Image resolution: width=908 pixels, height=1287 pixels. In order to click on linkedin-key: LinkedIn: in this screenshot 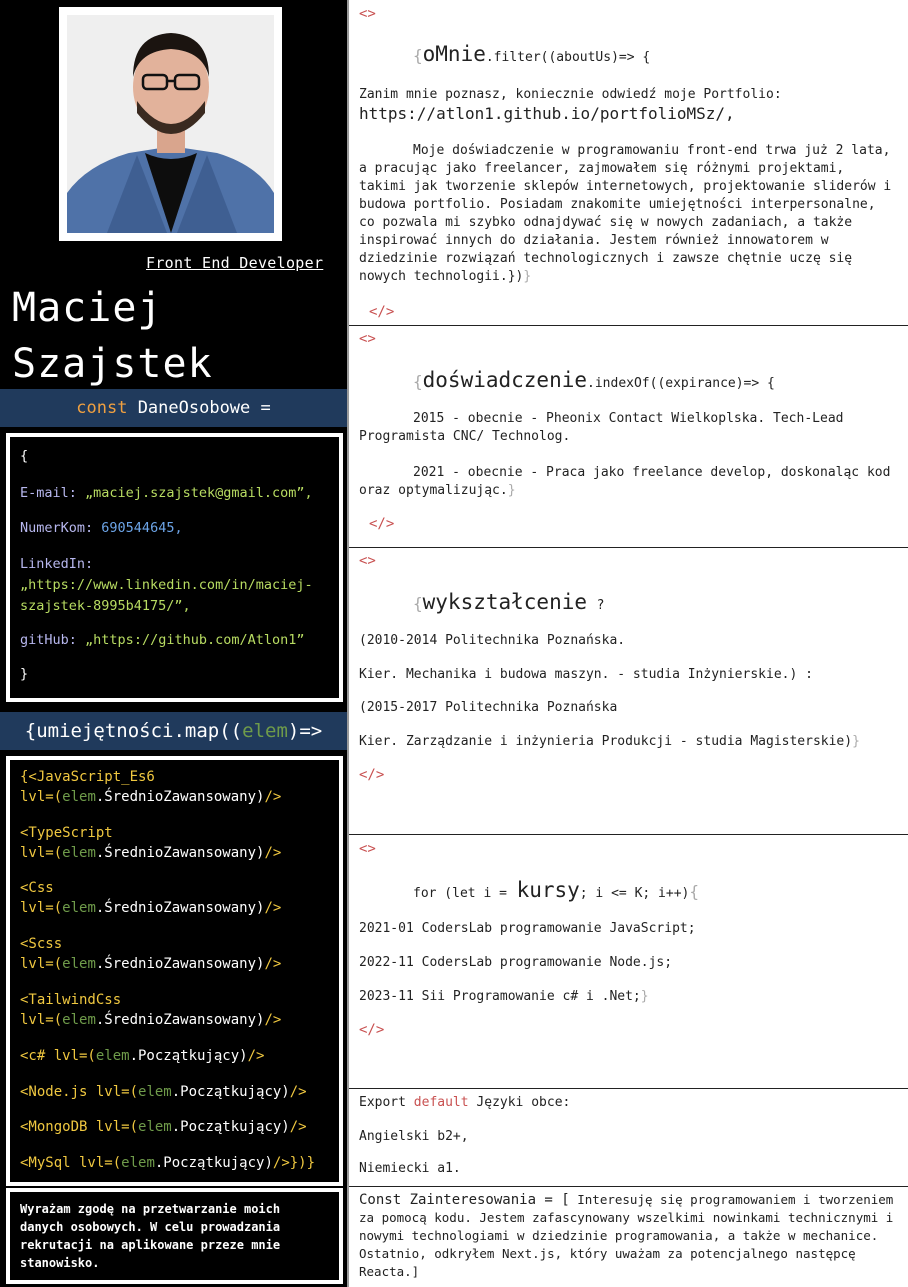, I will do `click(57, 564)`.